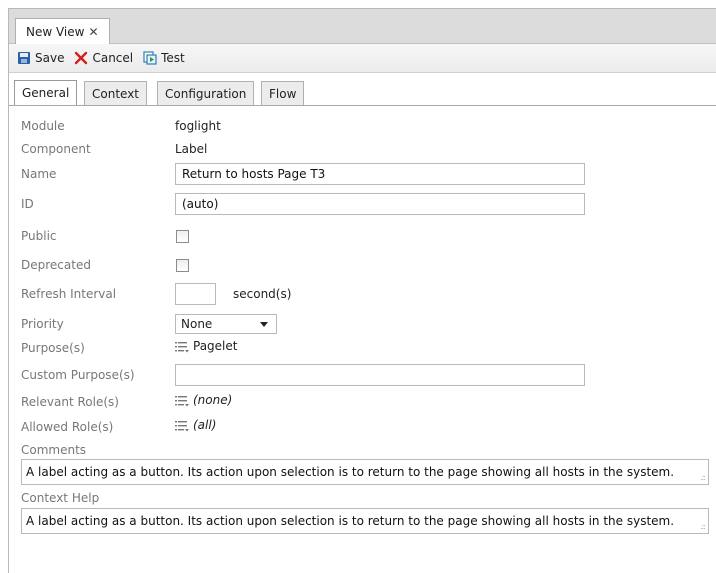  Describe the element at coordinates (205, 425) in the screenshot. I see `allowed-role-value: (all)` at that location.